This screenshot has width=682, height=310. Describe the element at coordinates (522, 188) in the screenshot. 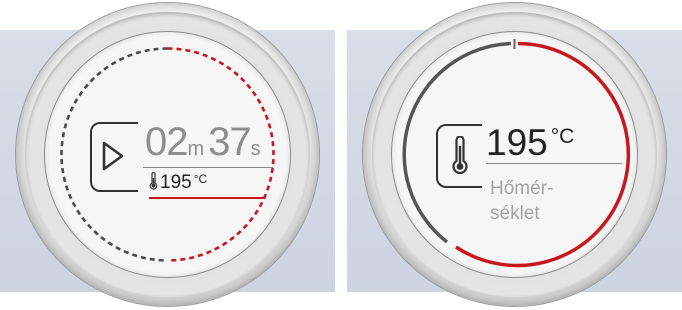

I see `temperature-label-line1: Hőmér-` at that location.